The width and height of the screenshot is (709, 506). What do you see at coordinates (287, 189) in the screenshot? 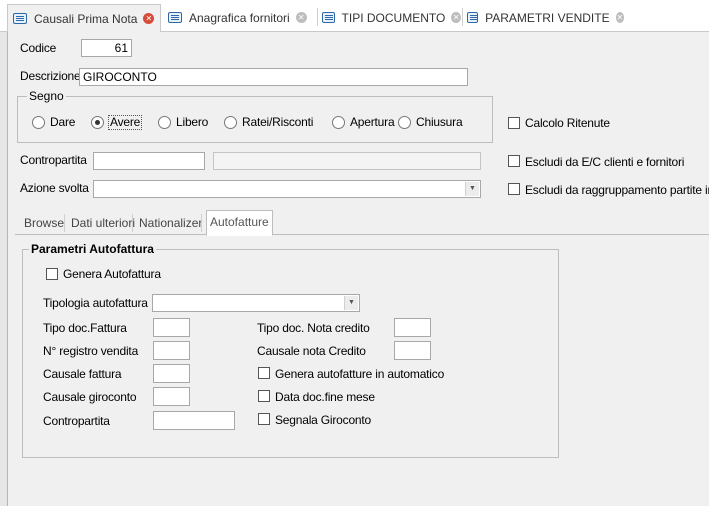
I see `azione-svolta-select: ▼` at bounding box center [287, 189].